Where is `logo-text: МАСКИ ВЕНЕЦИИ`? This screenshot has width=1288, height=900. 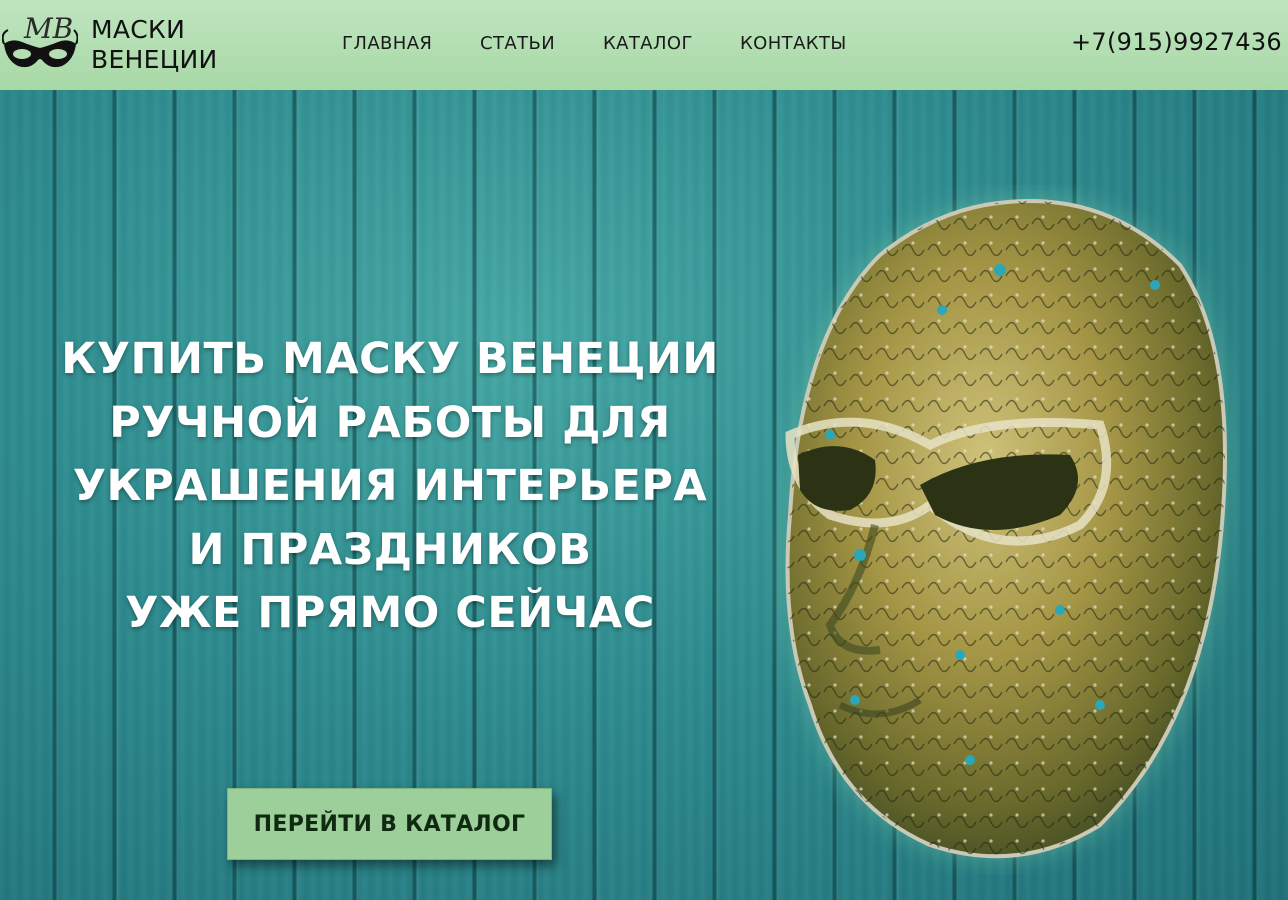 logo-text: МАСКИ ВЕНЕЦИИ is located at coordinates (154, 45).